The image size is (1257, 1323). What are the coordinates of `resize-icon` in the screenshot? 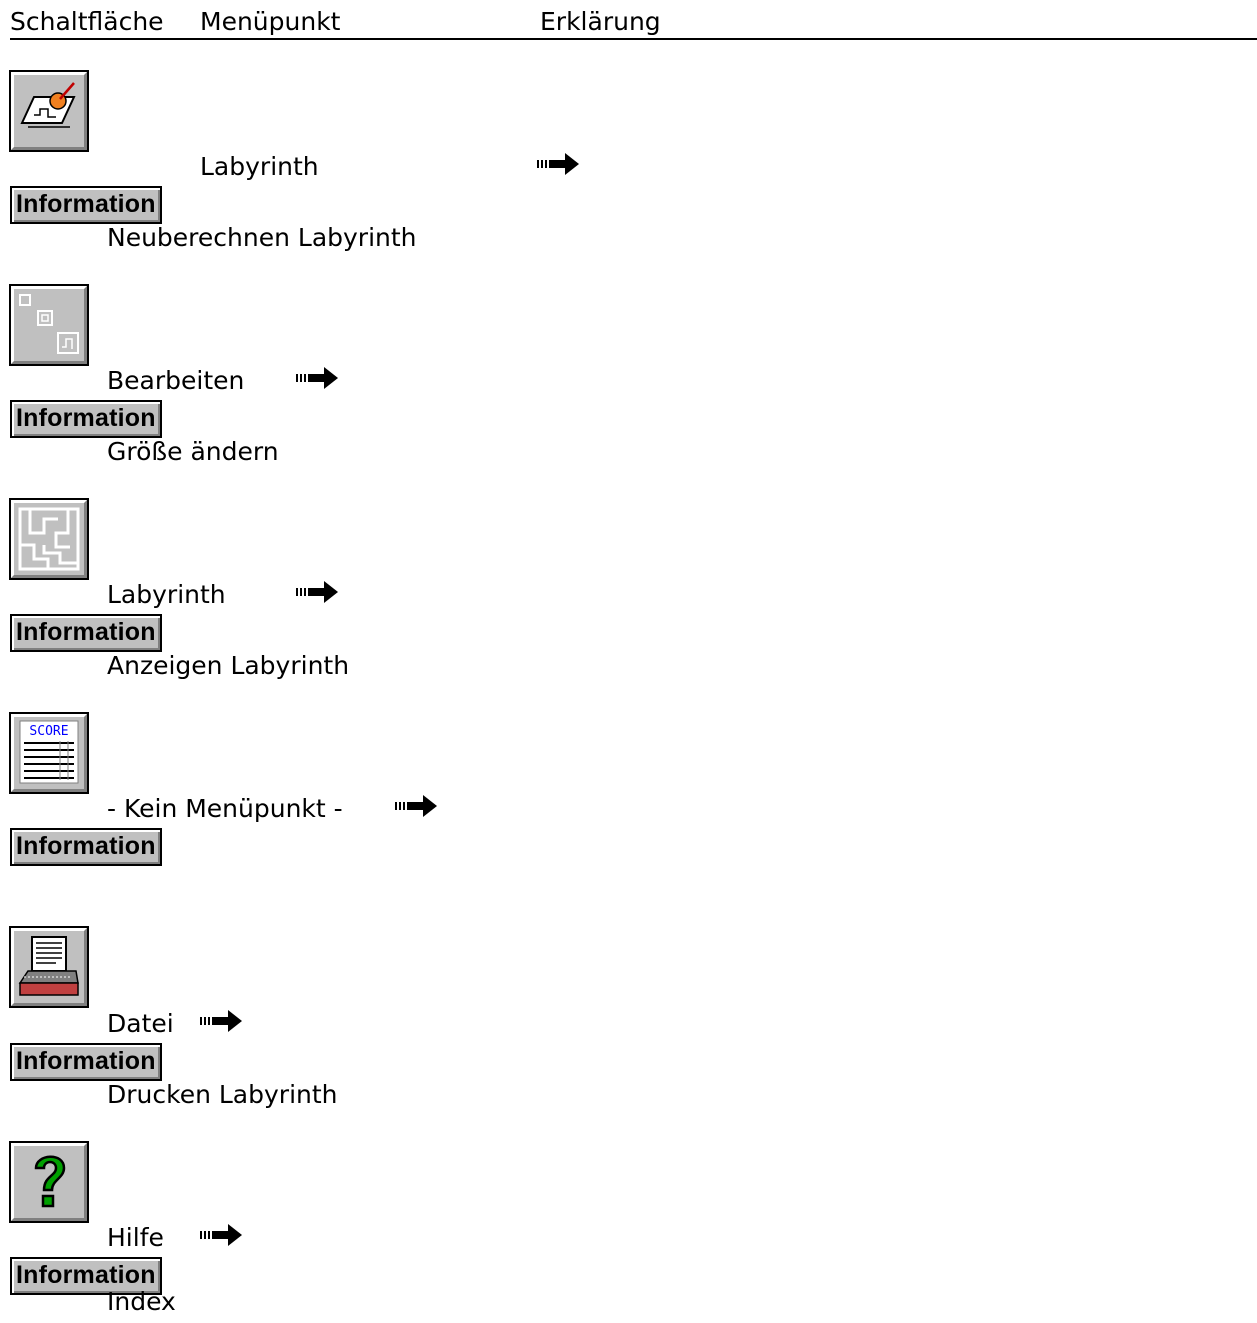 It's located at (49, 324).